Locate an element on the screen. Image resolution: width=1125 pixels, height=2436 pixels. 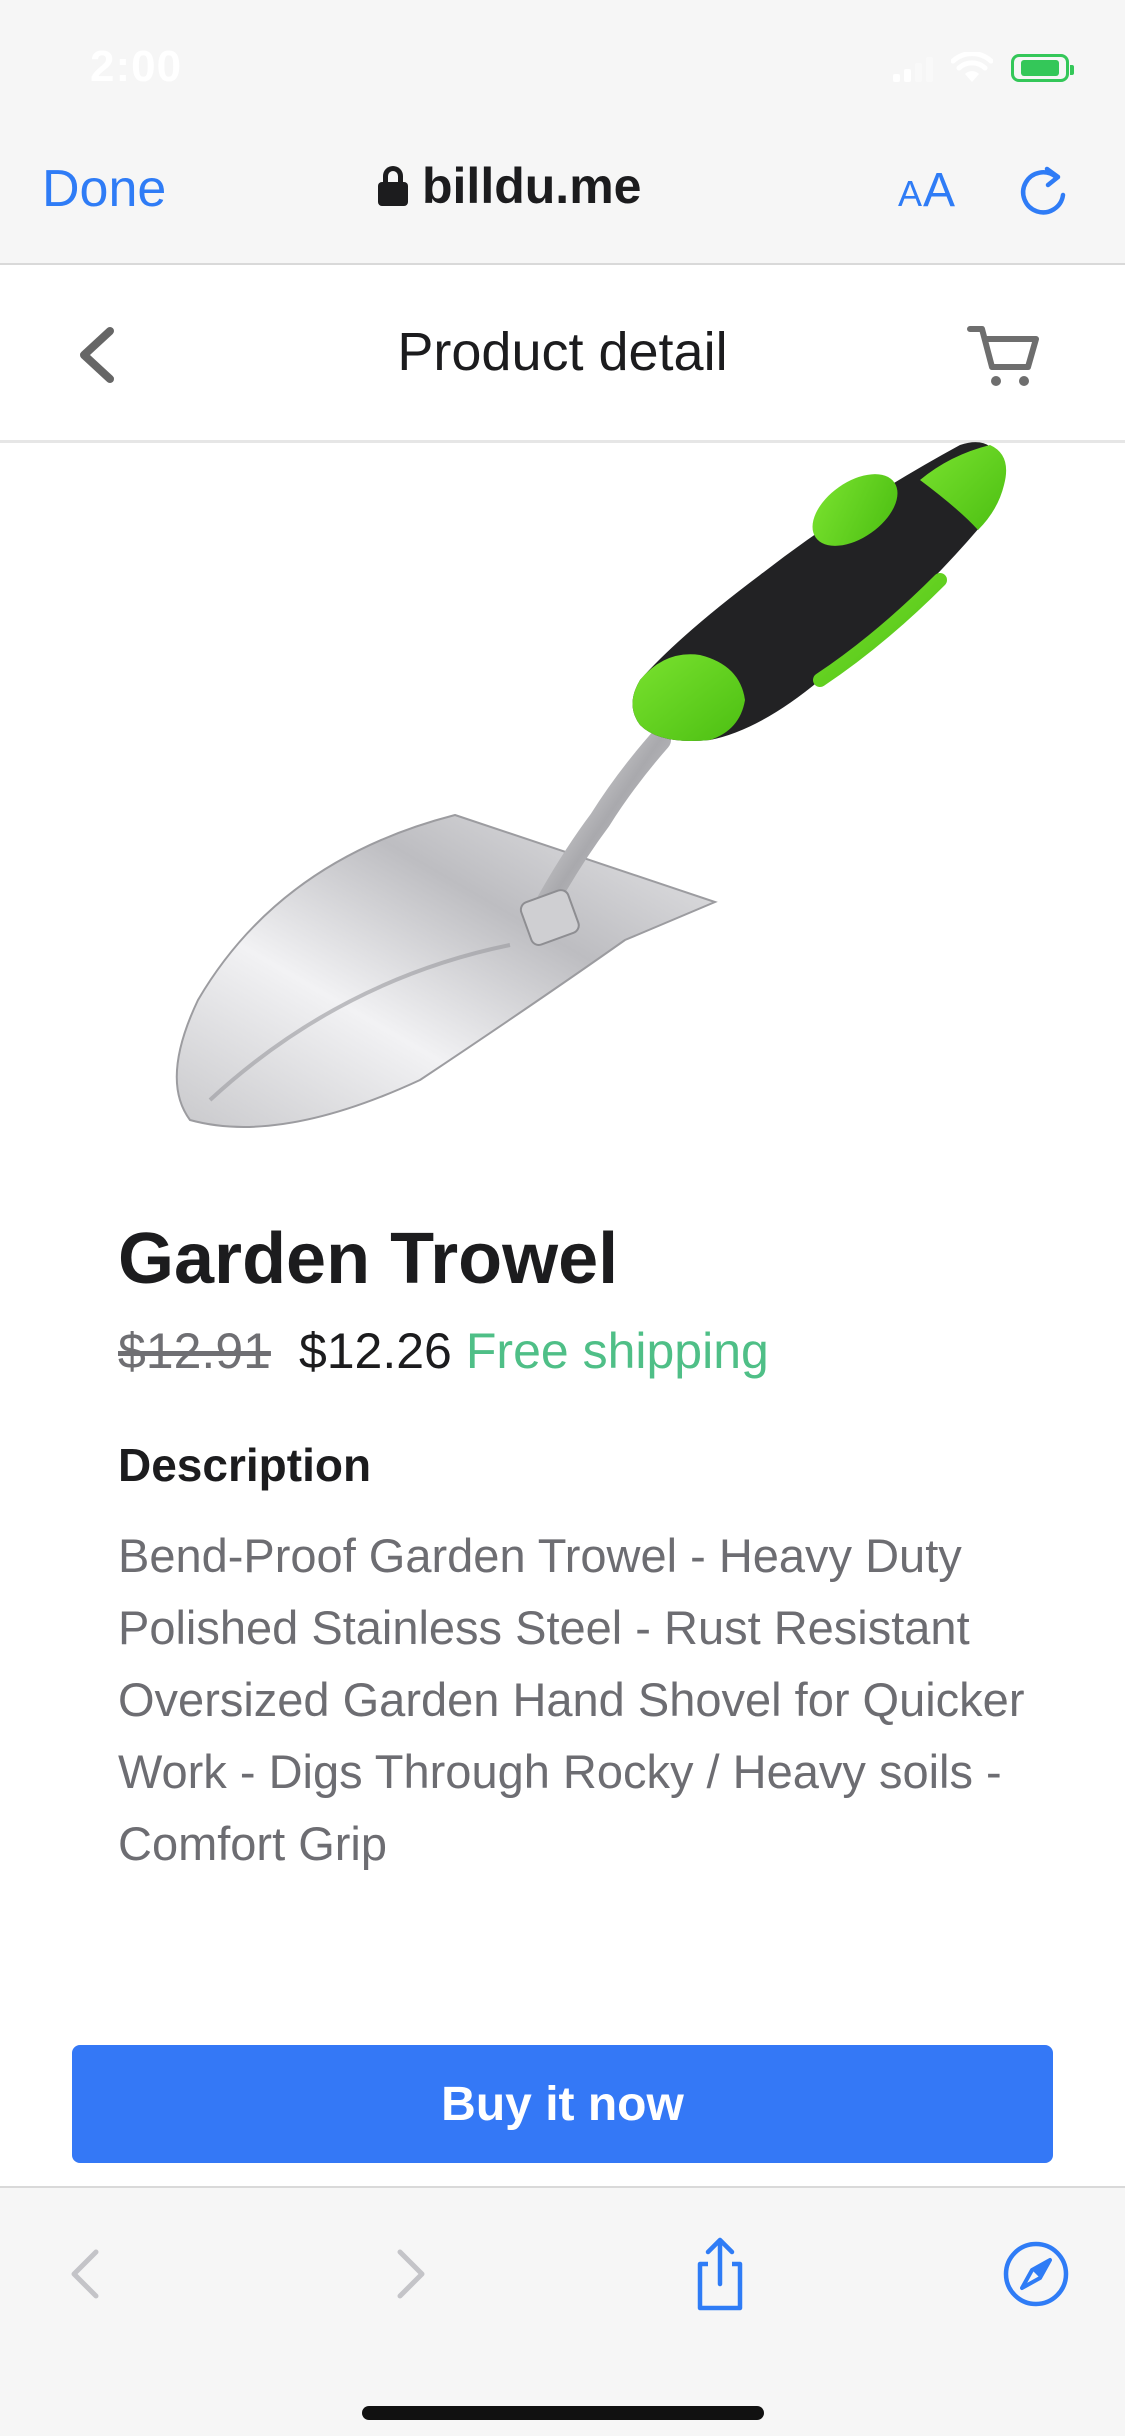
arrow-right-icon is located at coordinates (408, 2274).